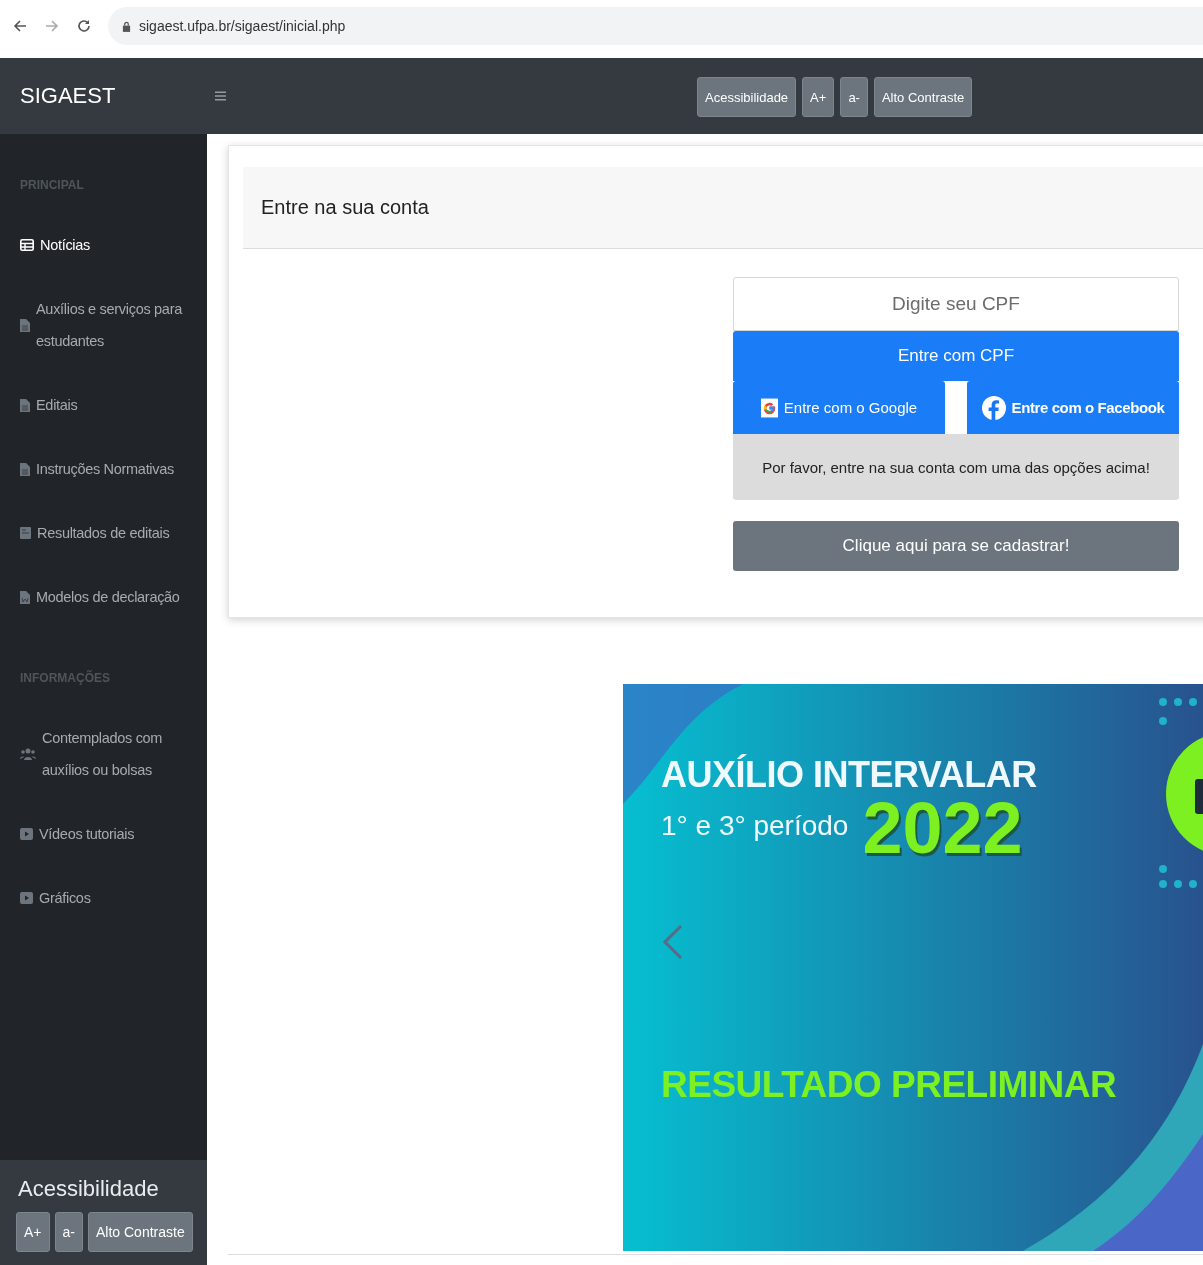 The image size is (1203, 1265). What do you see at coordinates (103, 533) in the screenshot?
I see `sidebar-item: Resultados de editais` at bounding box center [103, 533].